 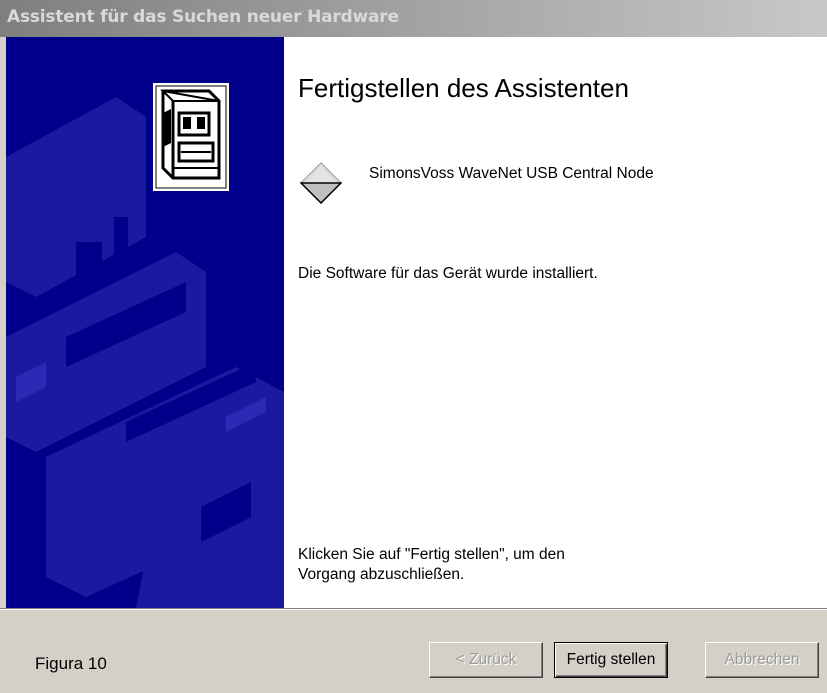 I want to click on page-title: Fertigstellen des Assistenten, so click(x=463, y=88).